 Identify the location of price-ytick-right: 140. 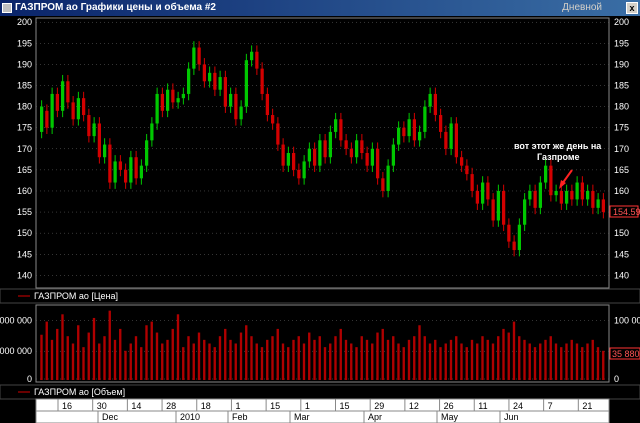
(621, 275).